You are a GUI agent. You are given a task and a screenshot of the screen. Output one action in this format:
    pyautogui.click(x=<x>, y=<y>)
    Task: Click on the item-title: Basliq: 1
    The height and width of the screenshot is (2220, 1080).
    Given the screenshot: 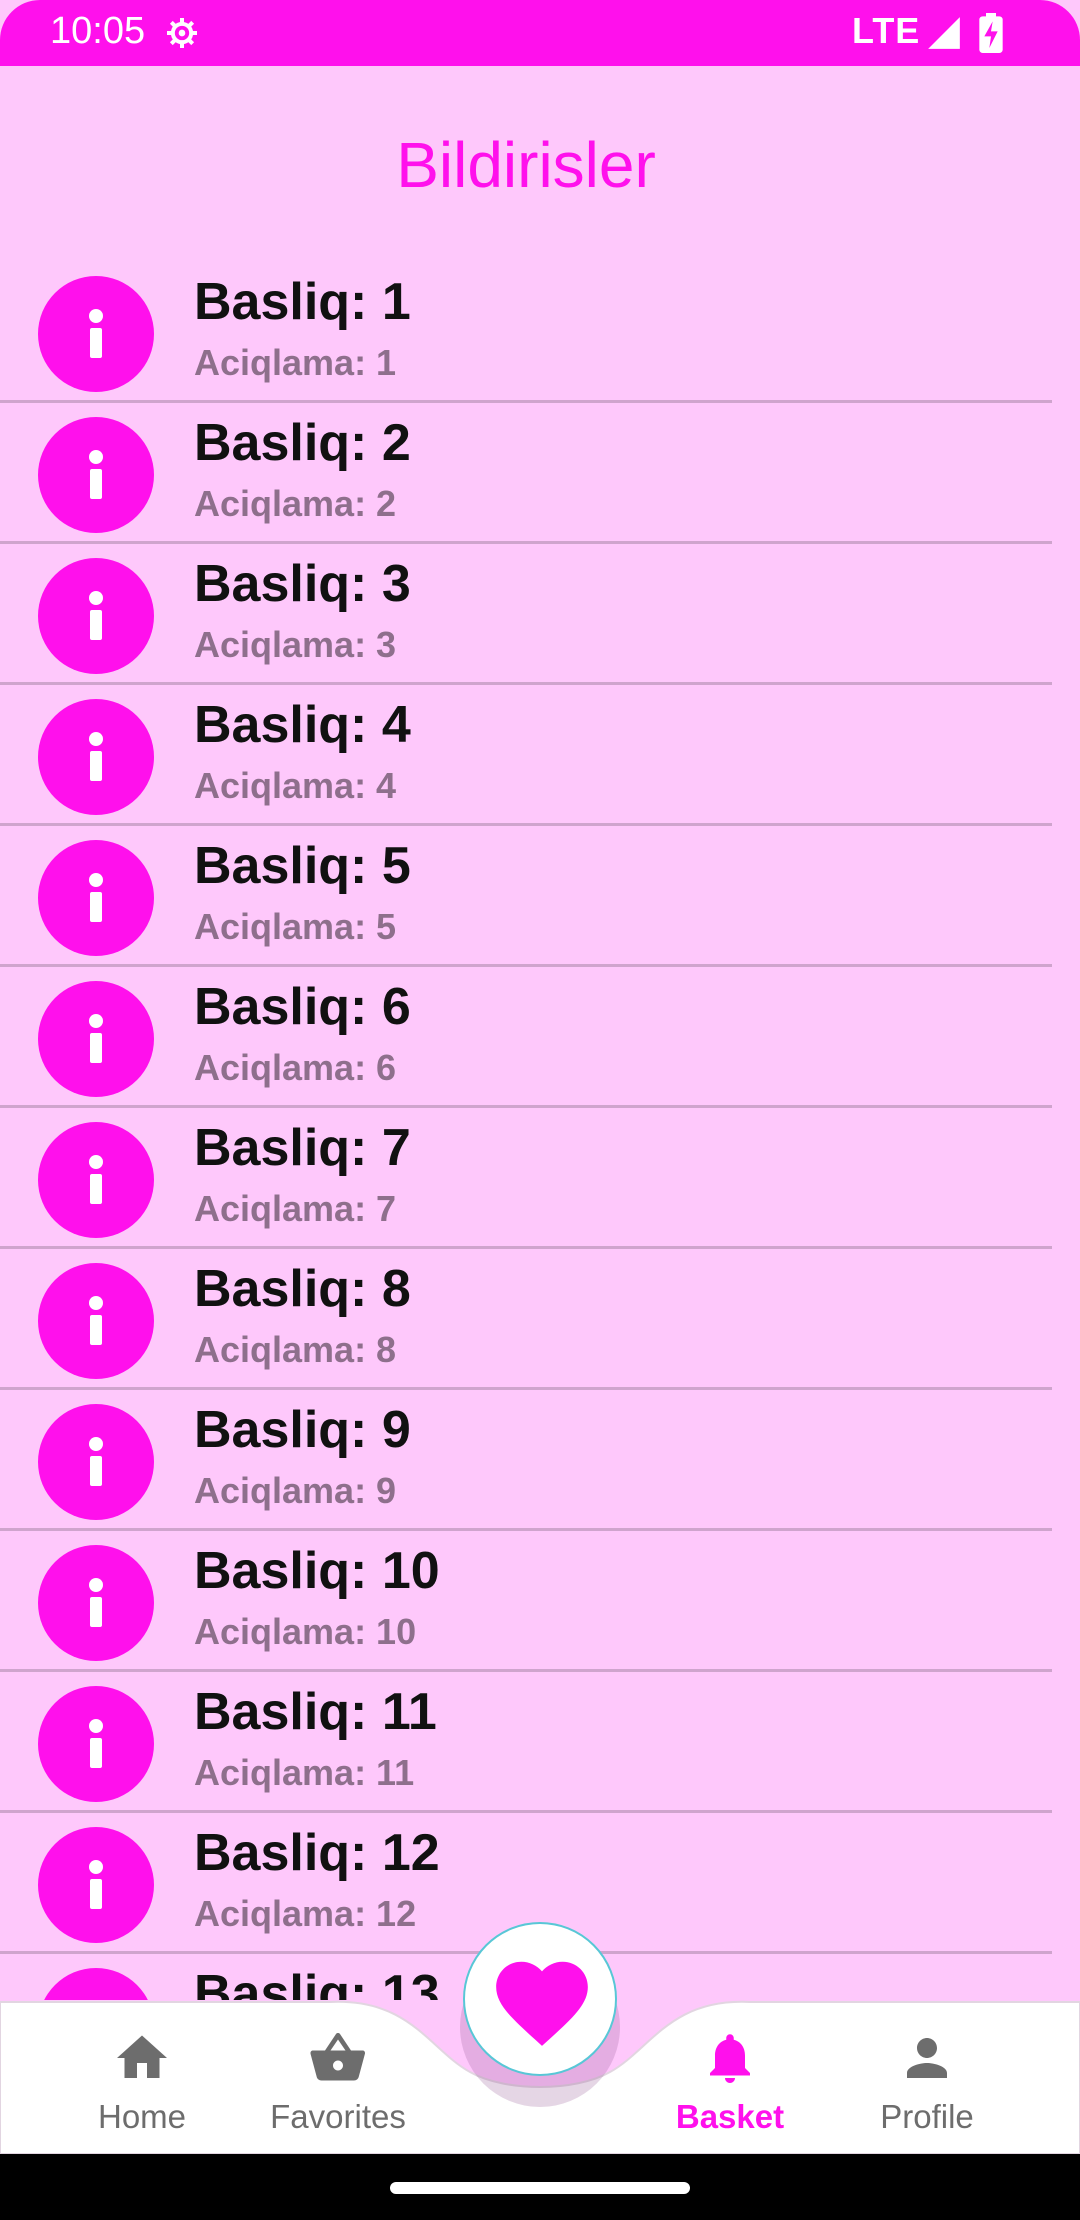 What is the action you would take?
    pyautogui.click(x=302, y=302)
    